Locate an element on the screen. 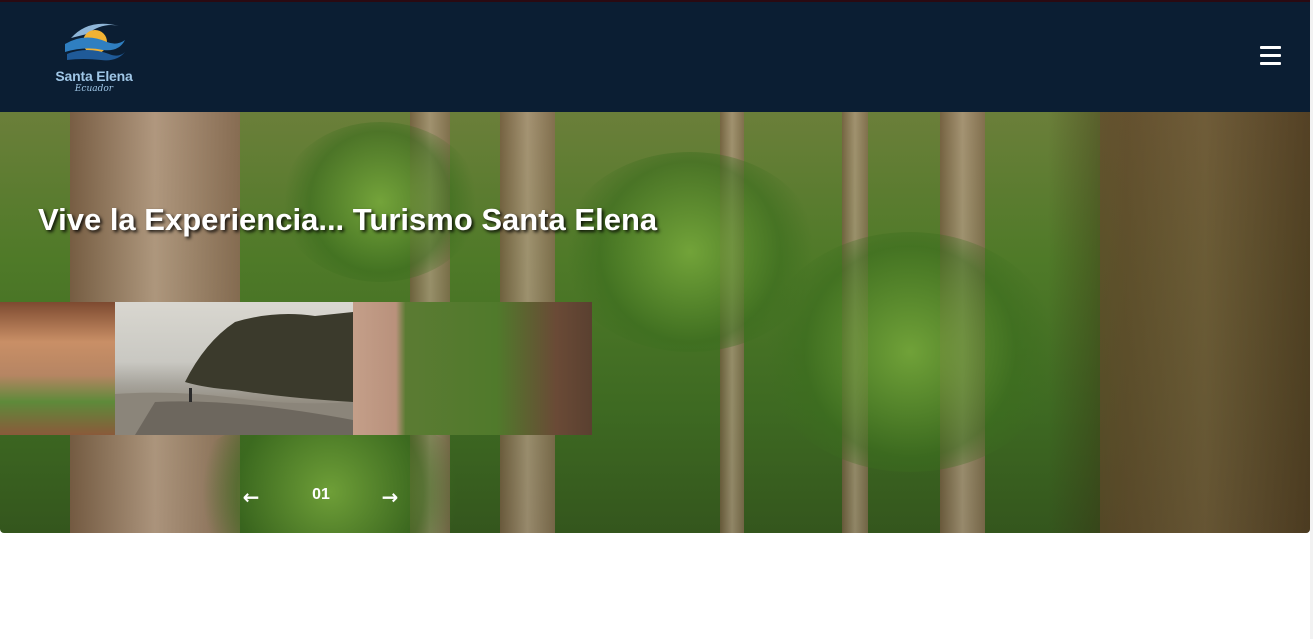  site-logo: Santa Elena Ecuador is located at coordinates (94, 59).